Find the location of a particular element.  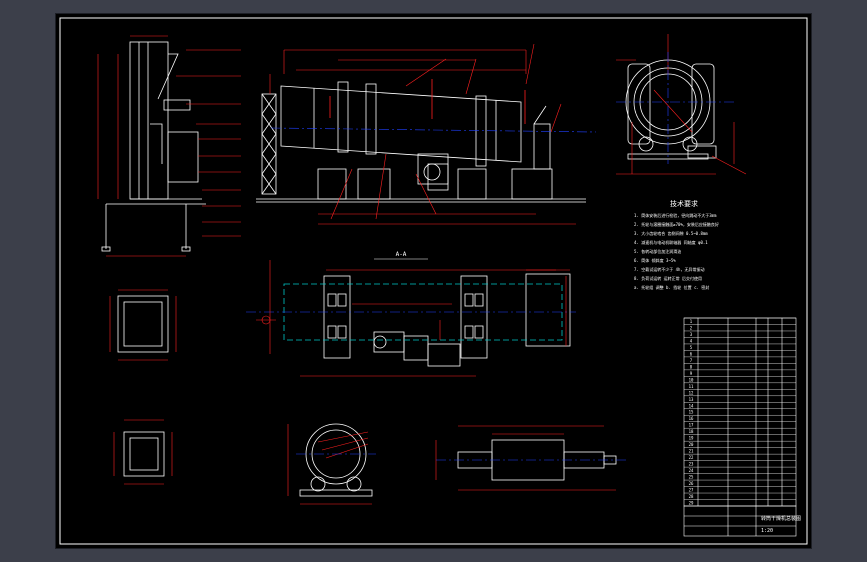

feed-chute-dims is located at coordinates (169, 146).